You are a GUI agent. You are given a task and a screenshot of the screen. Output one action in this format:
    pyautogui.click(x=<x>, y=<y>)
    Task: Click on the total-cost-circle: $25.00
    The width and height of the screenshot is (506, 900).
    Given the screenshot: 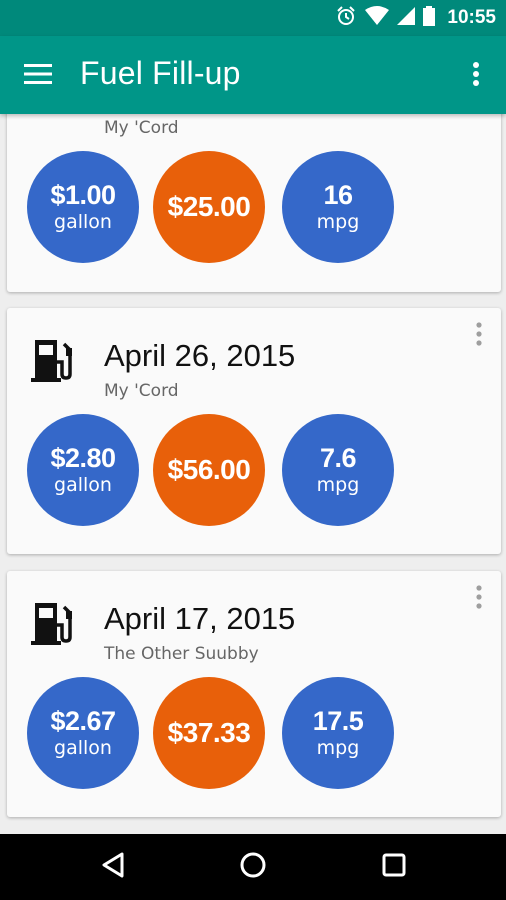 What is the action you would take?
    pyautogui.click(x=209, y=207)
    